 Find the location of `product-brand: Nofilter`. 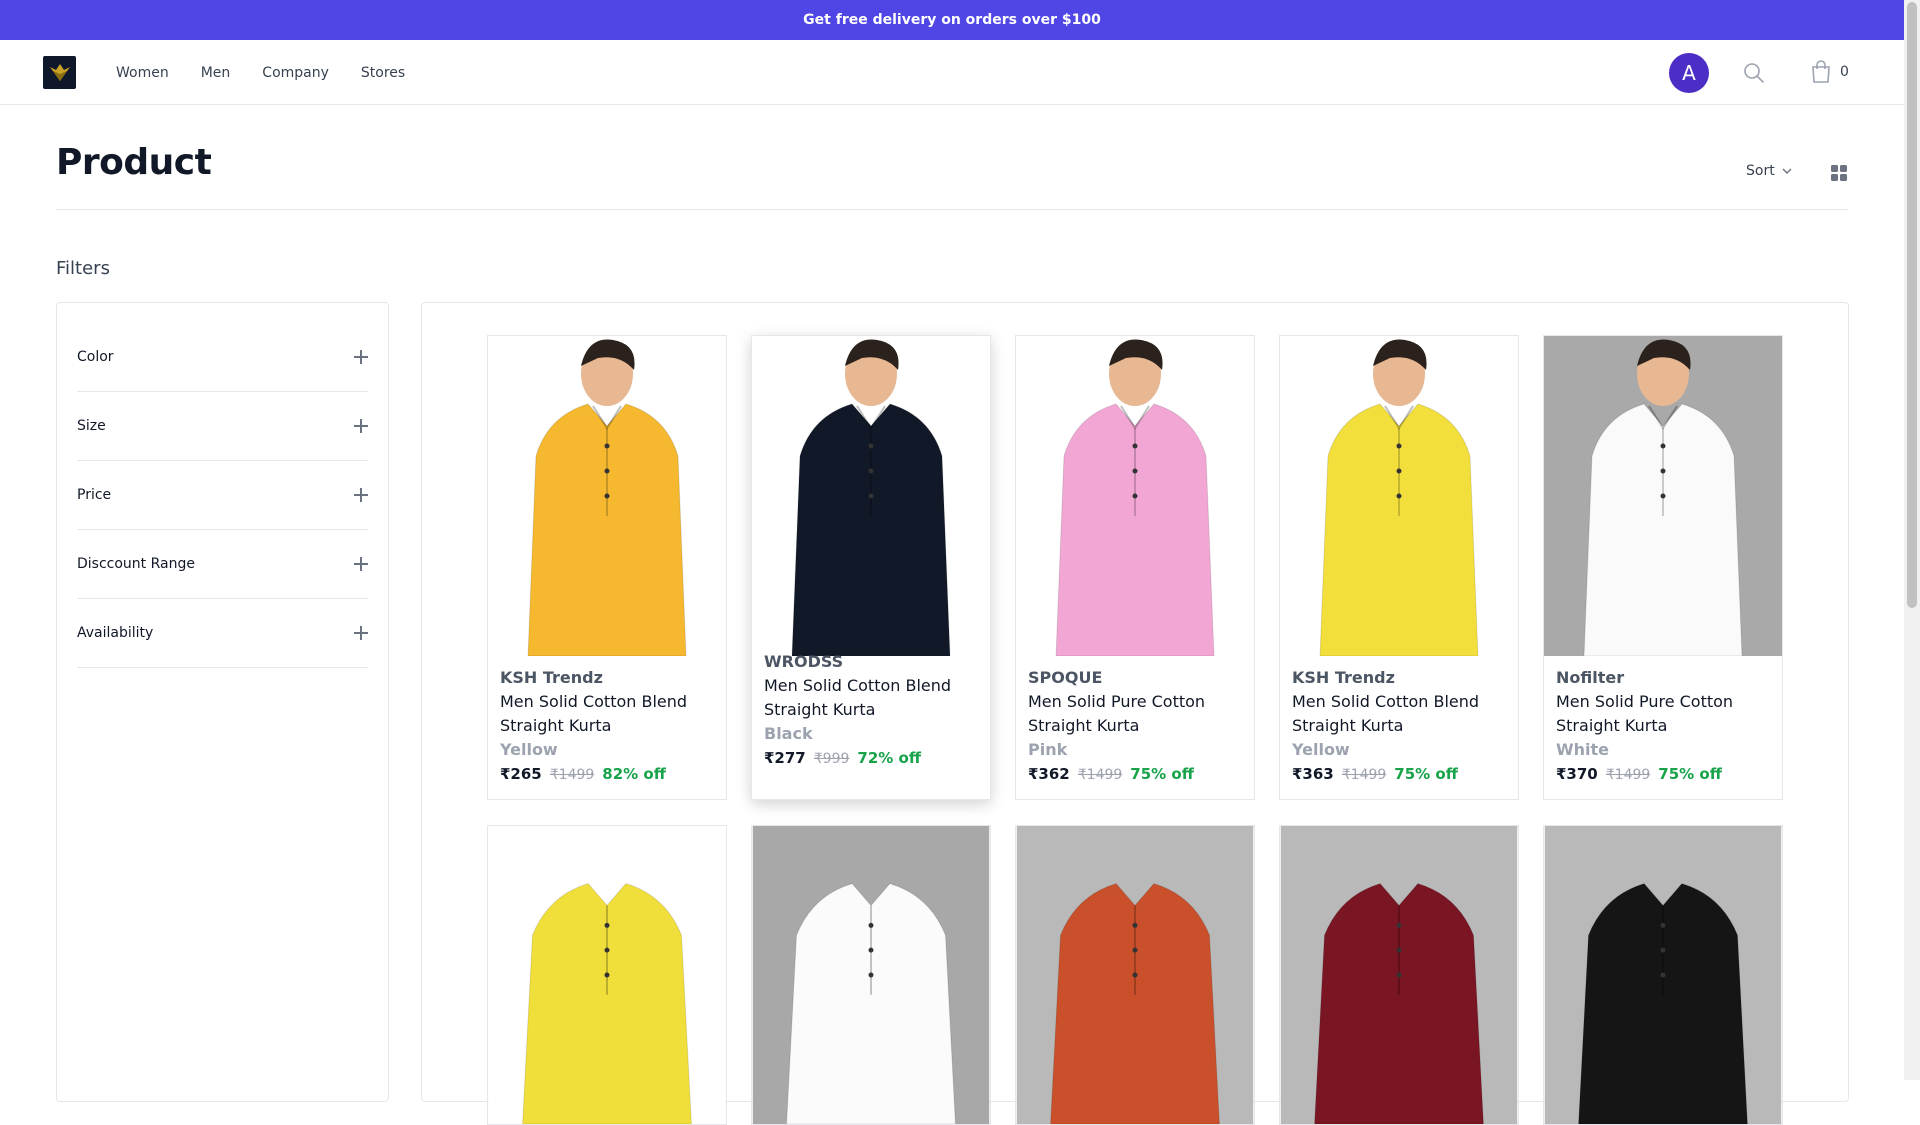

product-brand: Nofilter is located at coordinates (1590, 677).